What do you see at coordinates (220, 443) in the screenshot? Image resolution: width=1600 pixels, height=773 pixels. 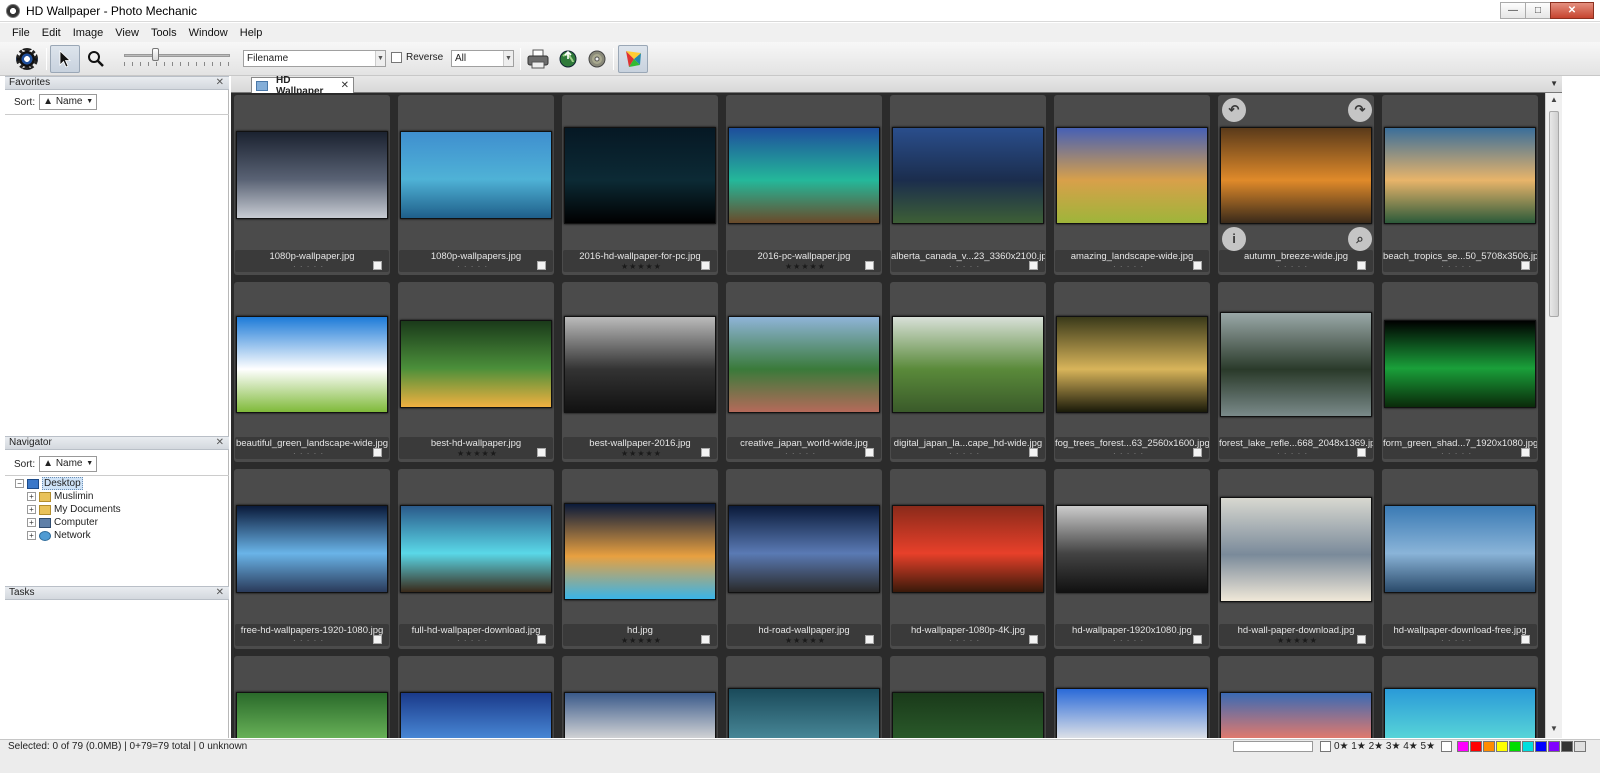 I see `navigator-close-icon: ✕` at bounding box center [220, 443].